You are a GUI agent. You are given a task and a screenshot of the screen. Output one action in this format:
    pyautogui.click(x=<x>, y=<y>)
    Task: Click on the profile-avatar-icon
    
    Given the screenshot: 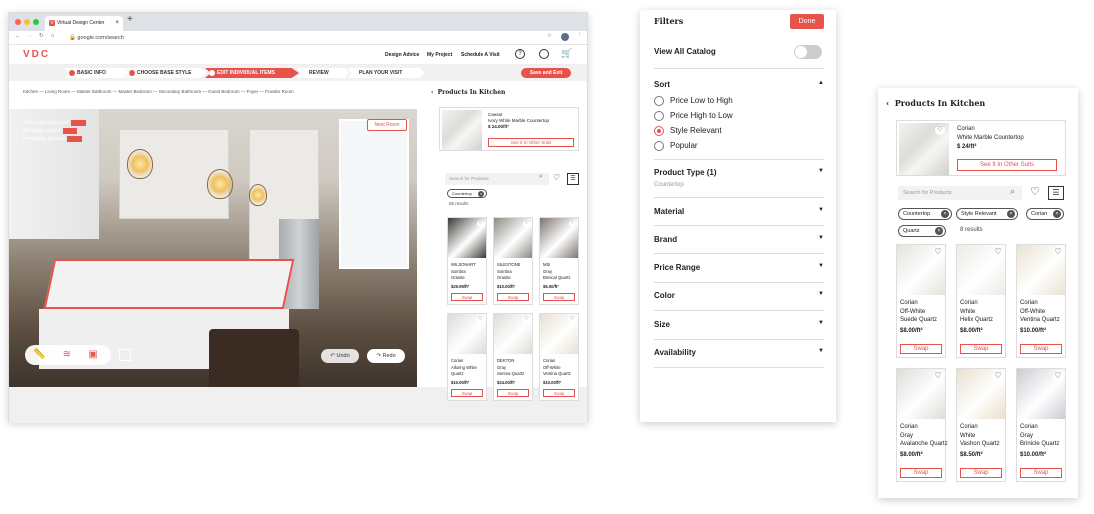 What is the action you would take?
    pyautogui.click(x=565, y=37)
    